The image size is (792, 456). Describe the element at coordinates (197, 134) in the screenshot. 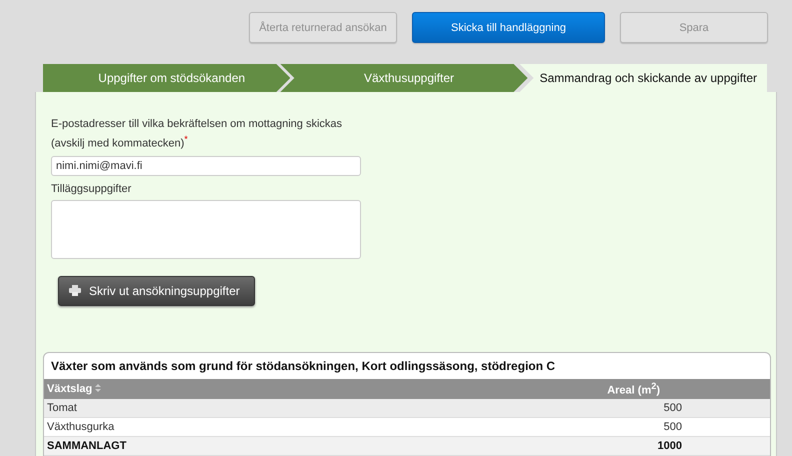

I see `email-label: E-postadresser till vilka bekräftelsen om mottagning skickas (avskilj med kommatecken)$^{*}$` at that location.